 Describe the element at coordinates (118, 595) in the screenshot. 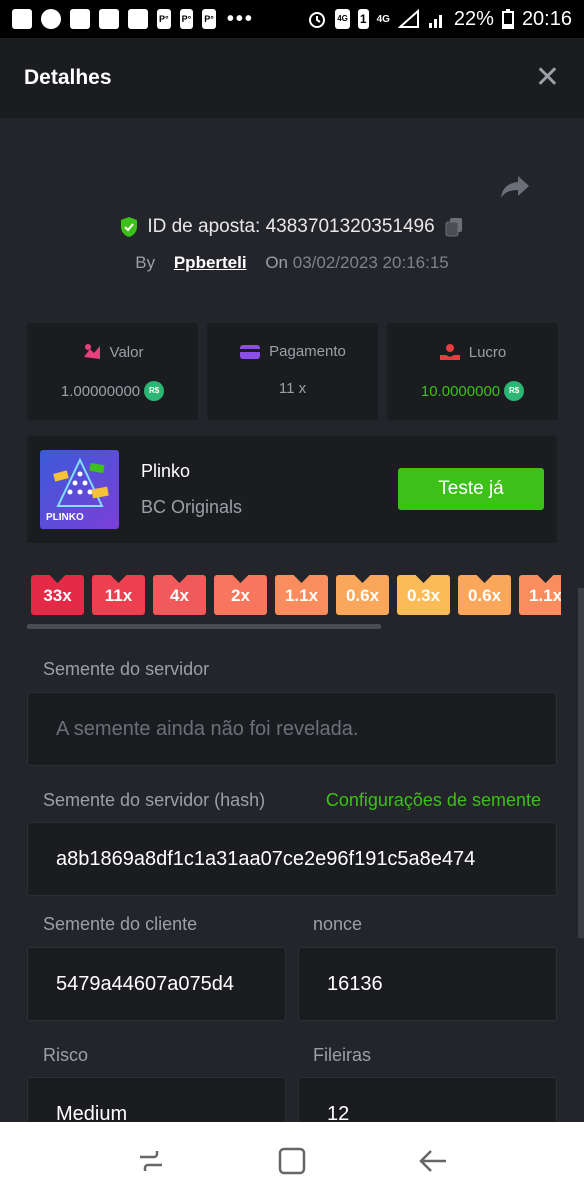

I see `multiplier-bucket: 11x` at that location.